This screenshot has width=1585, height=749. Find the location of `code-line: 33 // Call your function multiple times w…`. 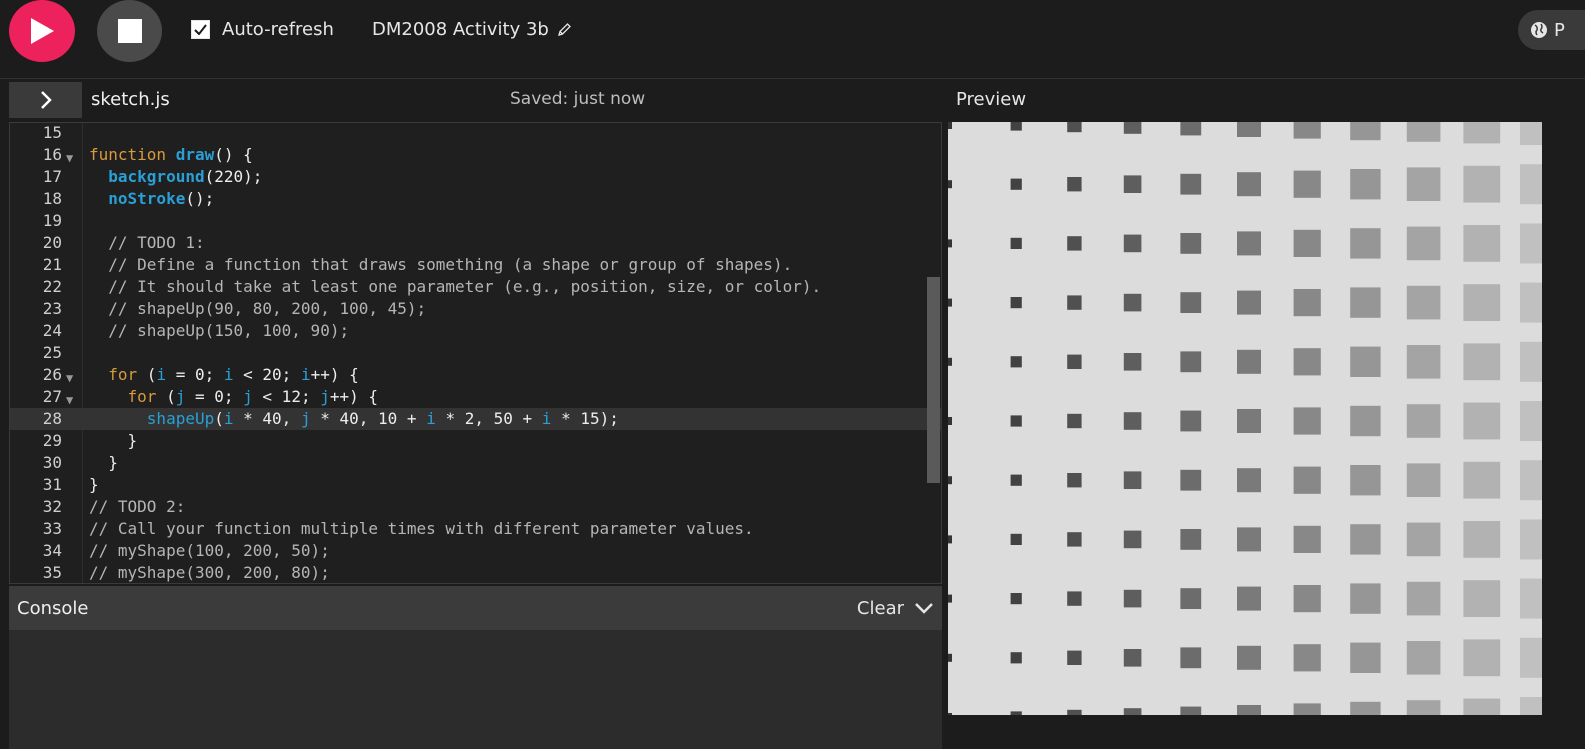

code-line: 33 // Call your function multiple times w… is located at coordinates (475, 529).